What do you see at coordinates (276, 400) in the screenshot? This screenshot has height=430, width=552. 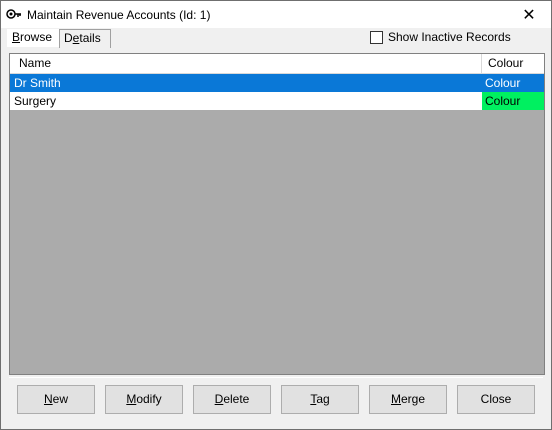 I see `button-bar: New Modify Delete Tag Merge Close` at bounding box center [276, 400].